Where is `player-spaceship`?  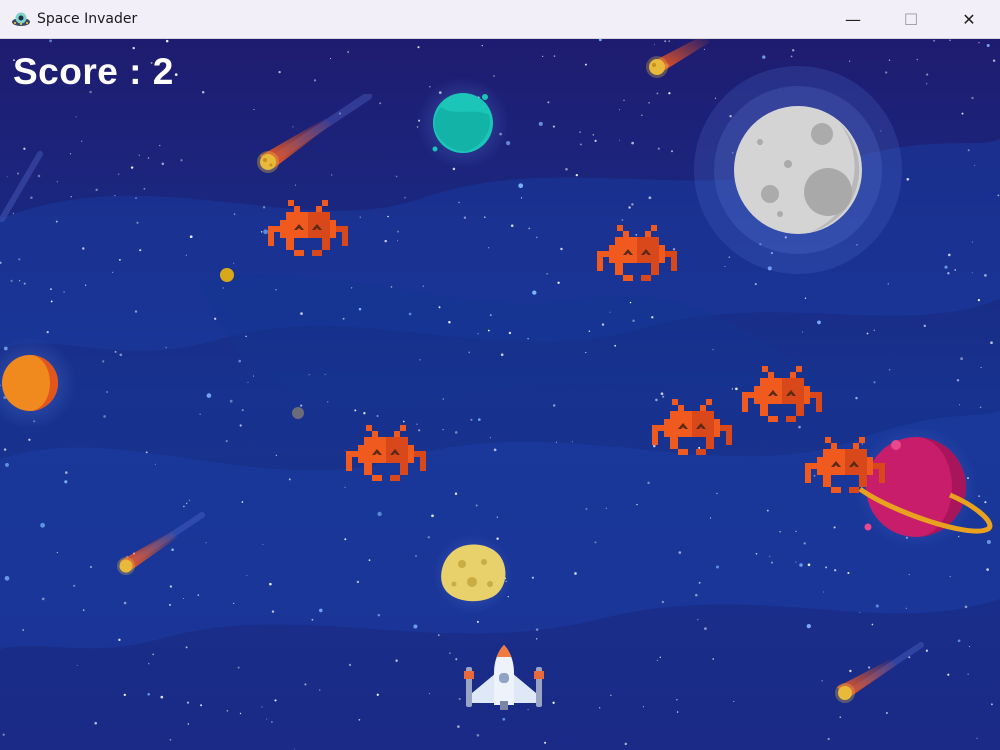
player-spaceship is located at coordinates (504, 678).